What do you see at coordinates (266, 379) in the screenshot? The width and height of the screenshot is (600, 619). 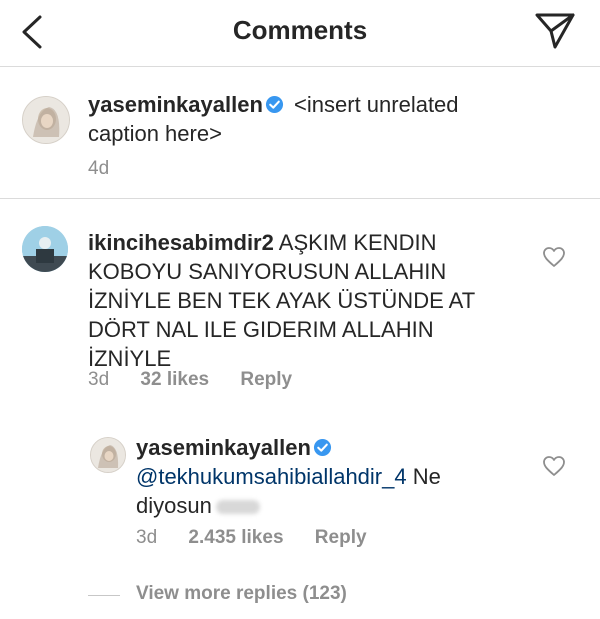 I see `comment-reply-button: Reply` at bounding box center [266, 379].